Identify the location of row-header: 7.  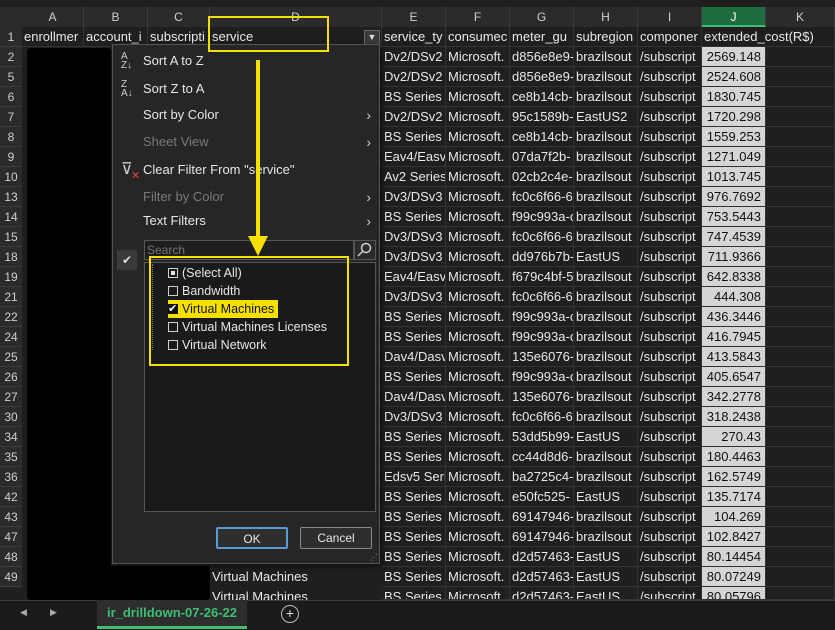
(11, 117).